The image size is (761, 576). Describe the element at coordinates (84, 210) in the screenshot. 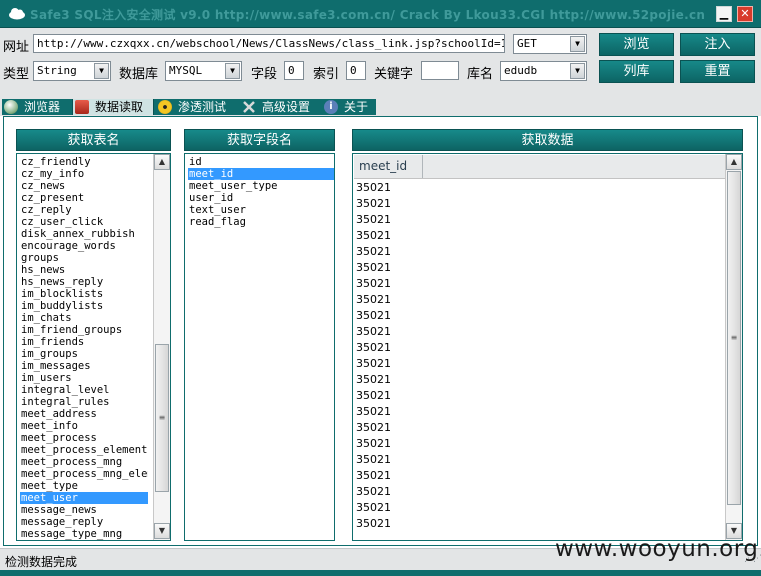

I see `table-list-item: cz_reply` at that location.